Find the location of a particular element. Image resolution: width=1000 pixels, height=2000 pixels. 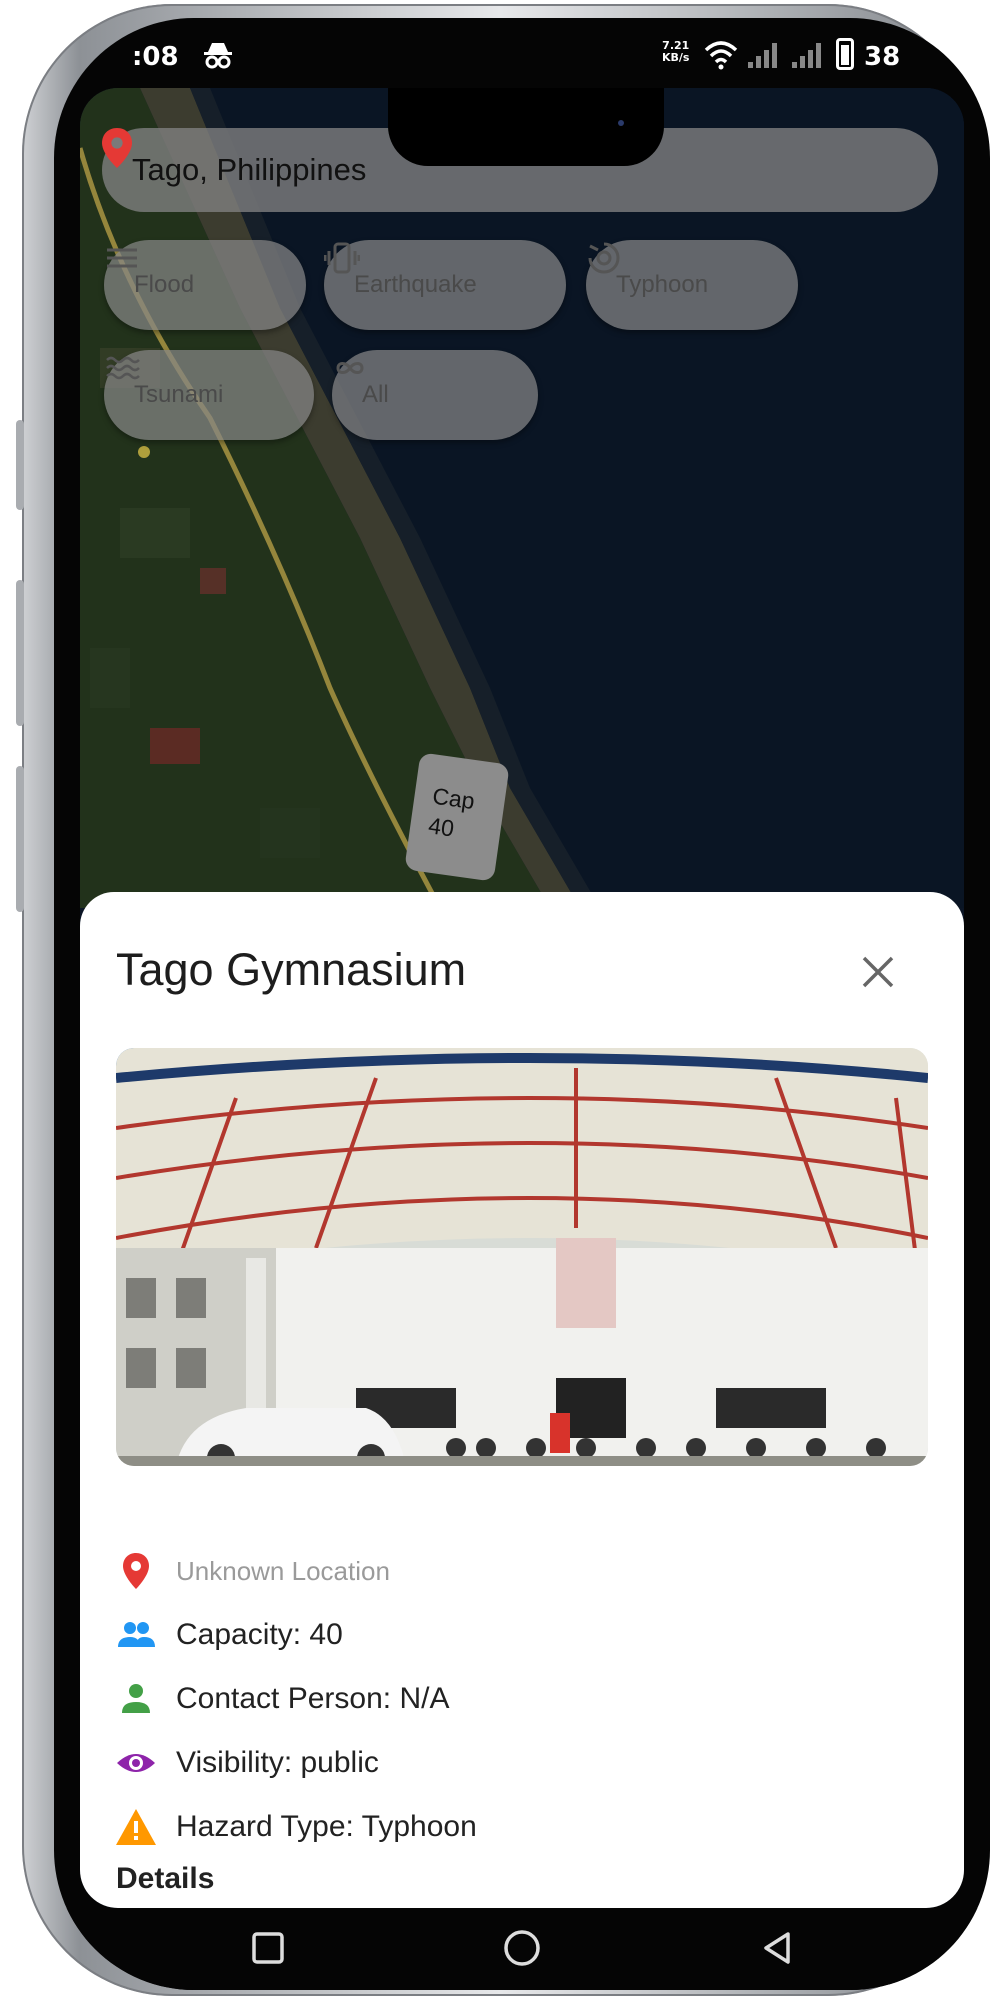

filter-chip-tsunami: Tsunami is located at coordinates (209, 395).